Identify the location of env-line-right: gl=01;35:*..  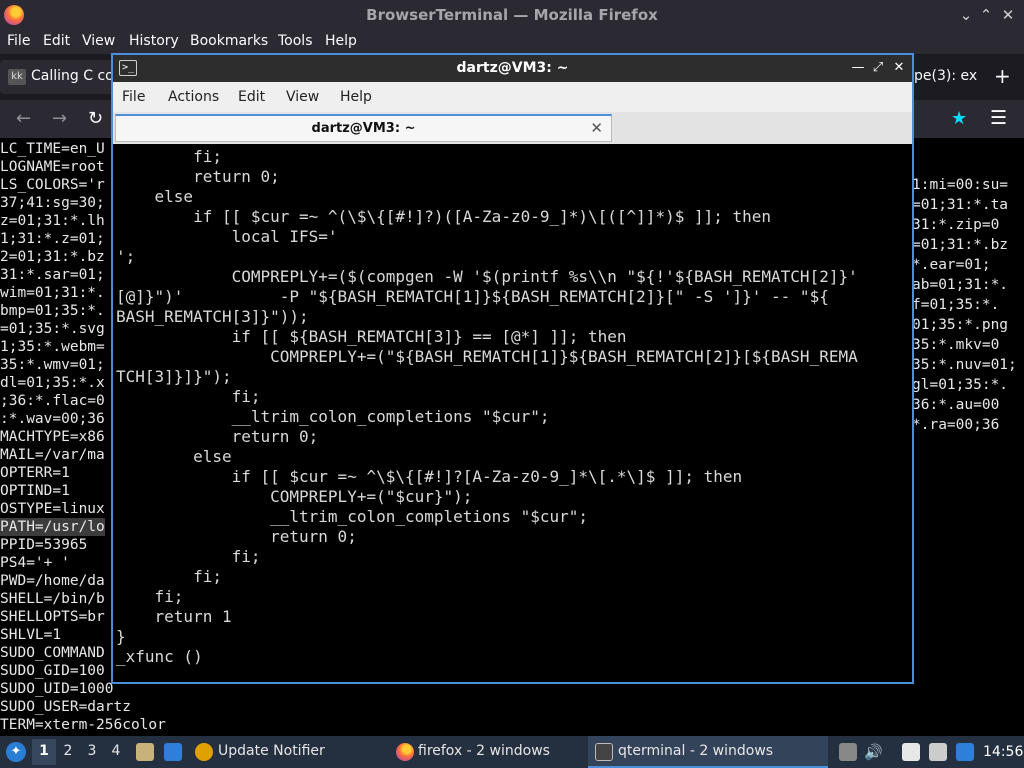
(960, 385).